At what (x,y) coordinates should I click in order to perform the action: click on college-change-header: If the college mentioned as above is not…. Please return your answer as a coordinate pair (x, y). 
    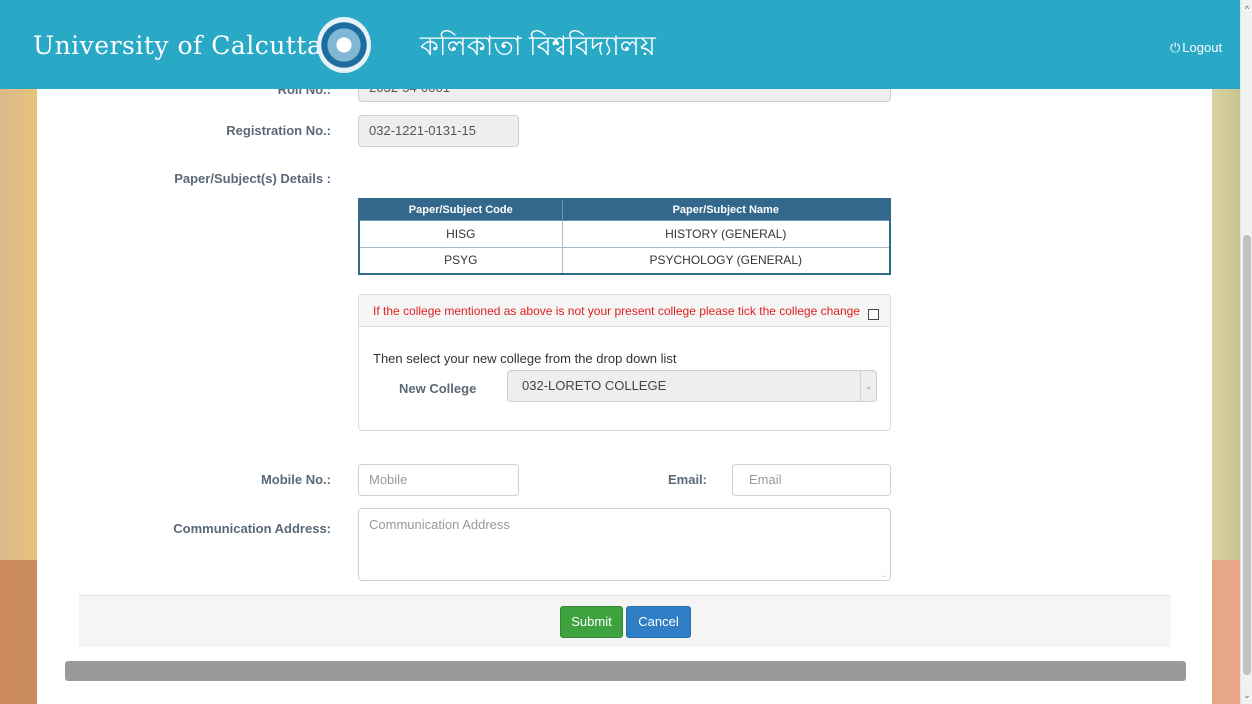
    Looking at the image, I should click on (624, 311).